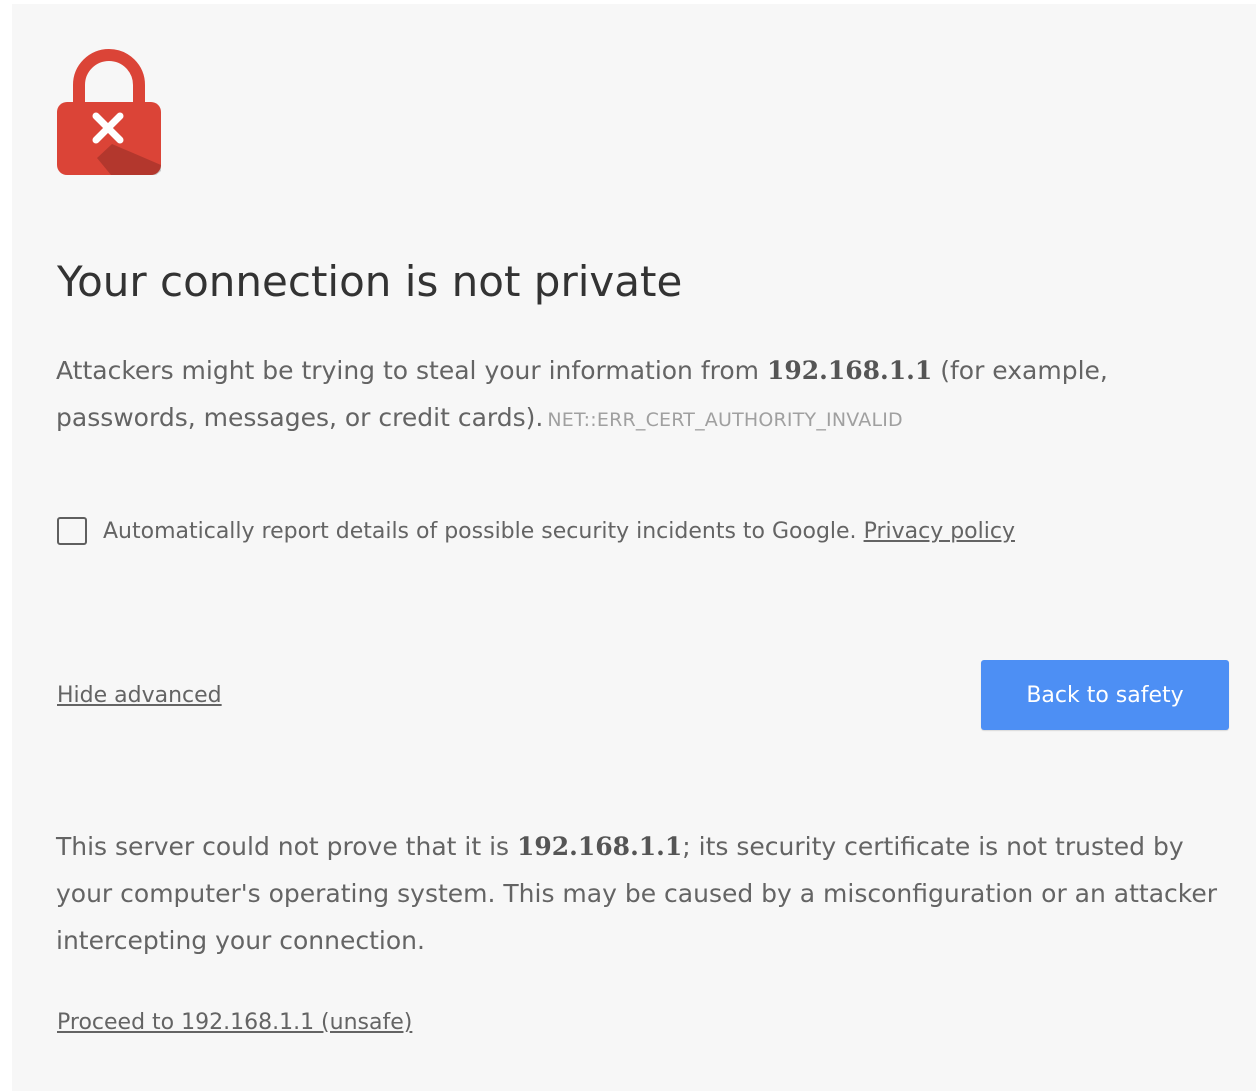 The height and width of the screenshot is (1091, 1256). I want to click on host-name: 192.168.1.1, so click(849, 370).